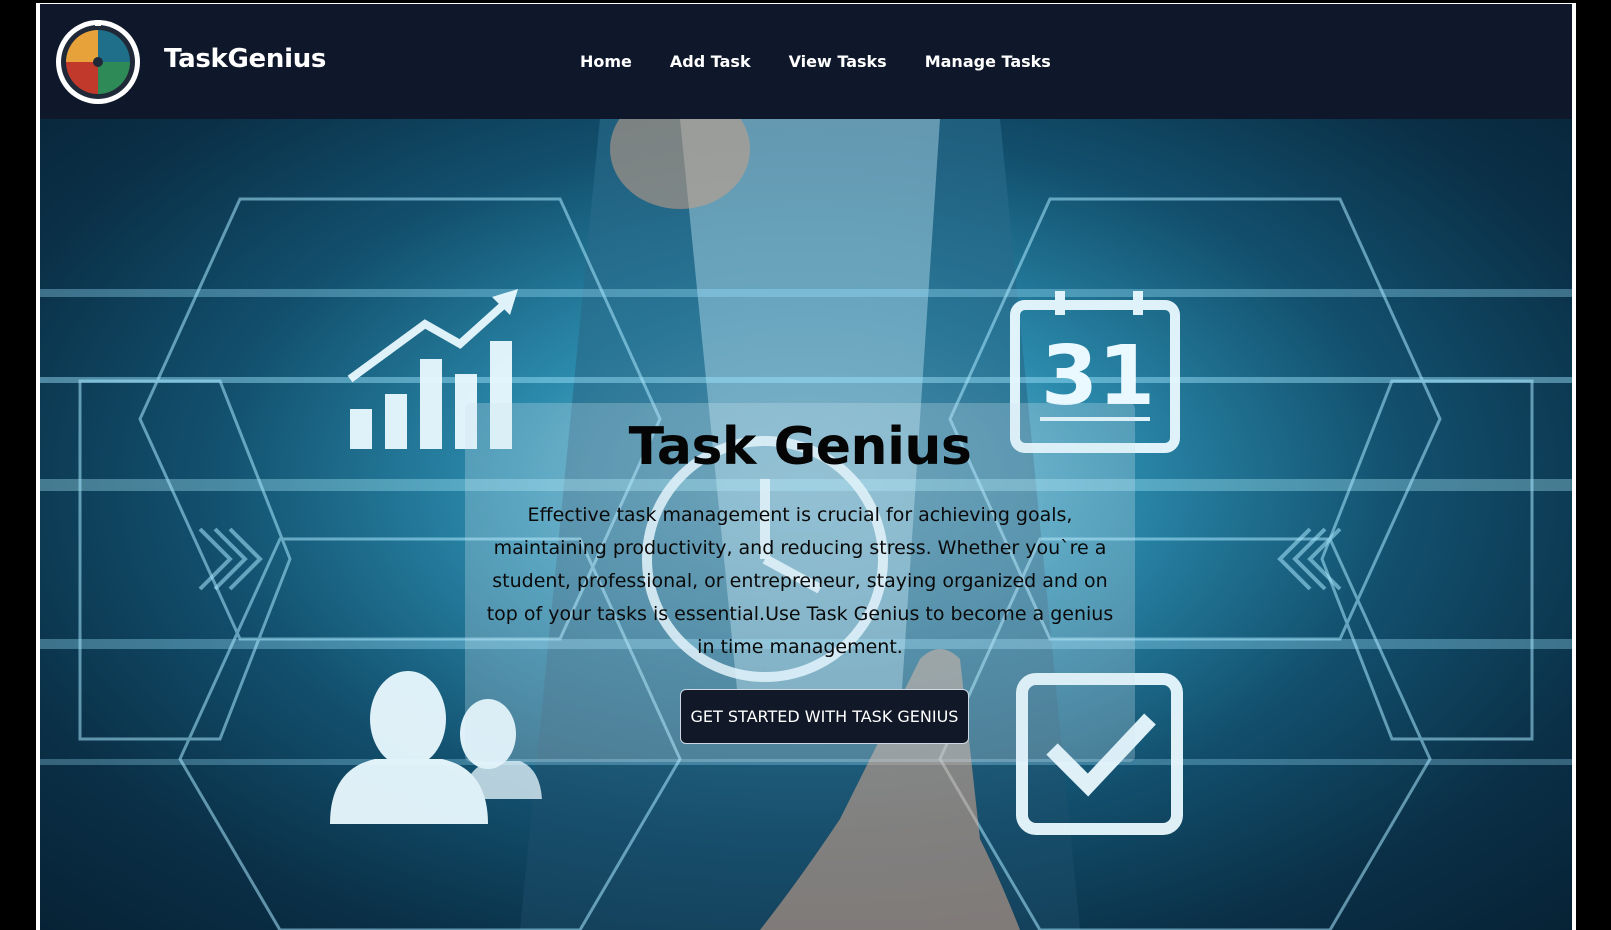  What do you see at coordinates (710, 61) in the screenshot?
I see `nav-add-task: Add Task` at bounding box center [710, 61].